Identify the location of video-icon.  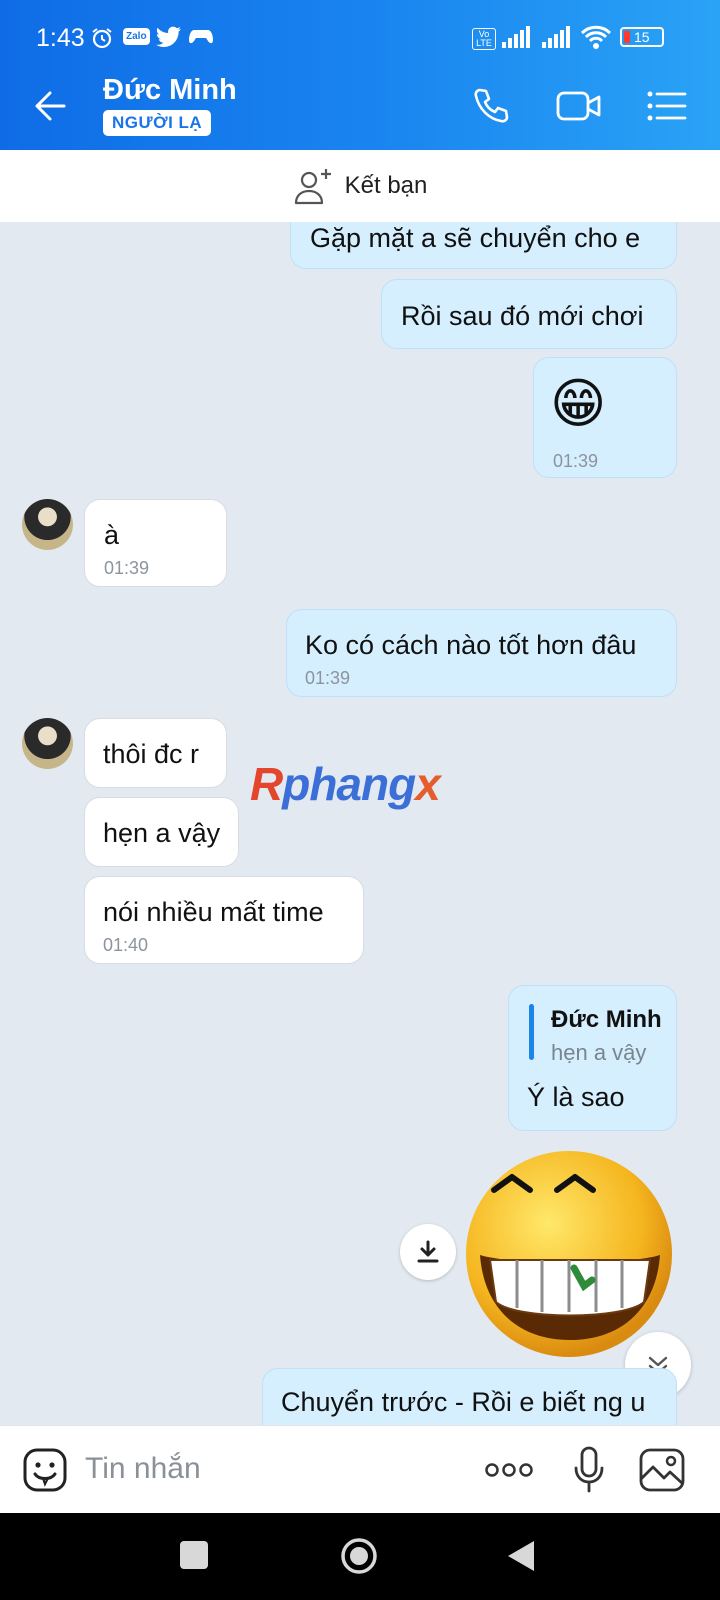
(578, 106).